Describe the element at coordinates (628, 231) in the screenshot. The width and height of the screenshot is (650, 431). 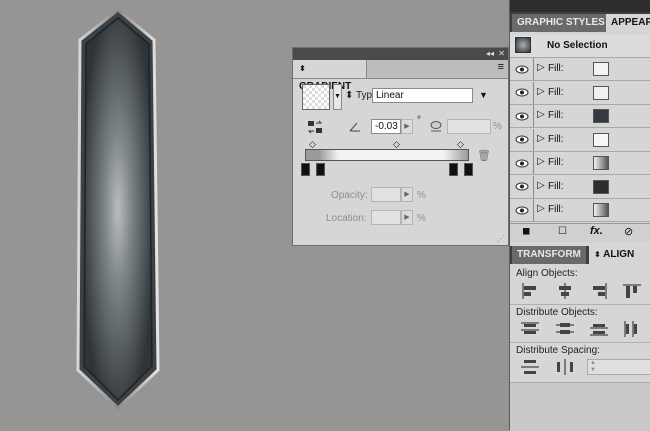
I see `clear-appearance-icon: ⊘` at that location.